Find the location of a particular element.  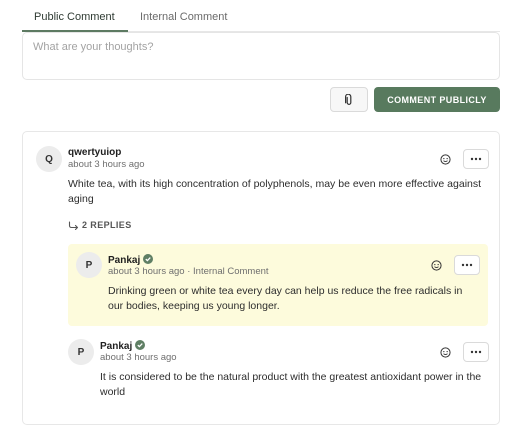

reply-meta: about 3 hours ago is located at coordinates (138, 357).